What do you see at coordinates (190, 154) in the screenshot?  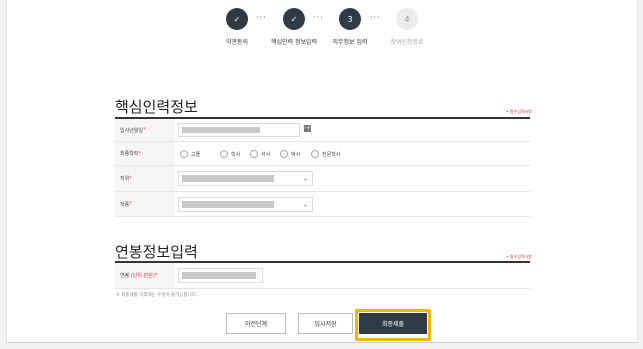 I see `radio-high-school: 고졸` at bounding box center [190, 154].